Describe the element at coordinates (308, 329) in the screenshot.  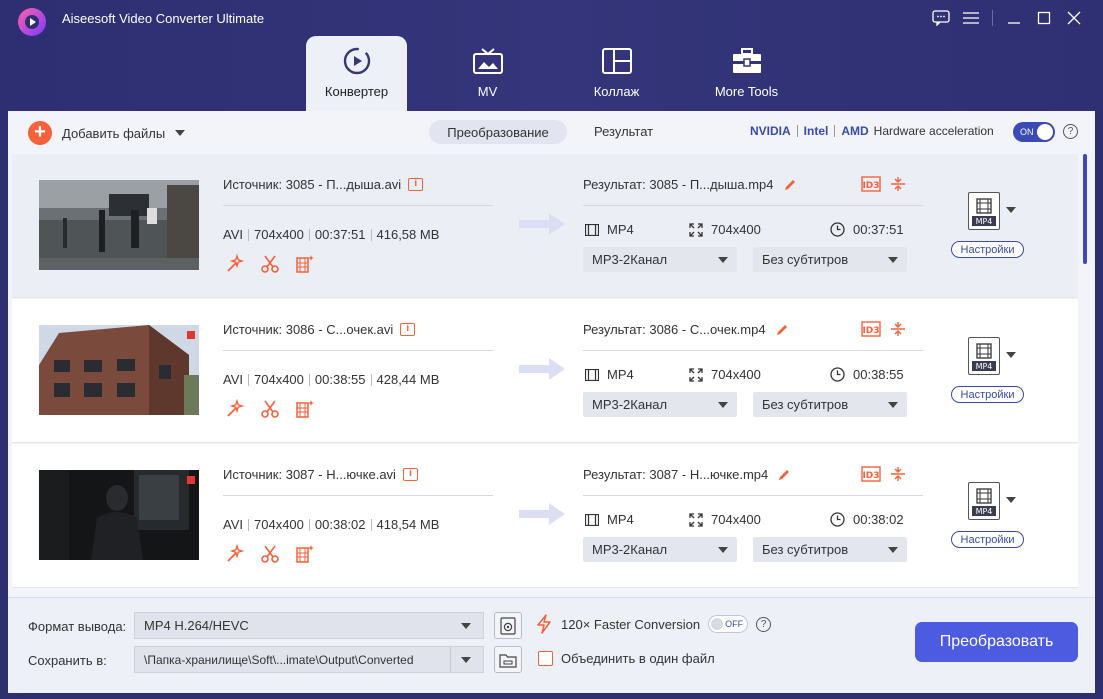
I see `source-label: Источник: 3086 - С...очек.avi` at that location.